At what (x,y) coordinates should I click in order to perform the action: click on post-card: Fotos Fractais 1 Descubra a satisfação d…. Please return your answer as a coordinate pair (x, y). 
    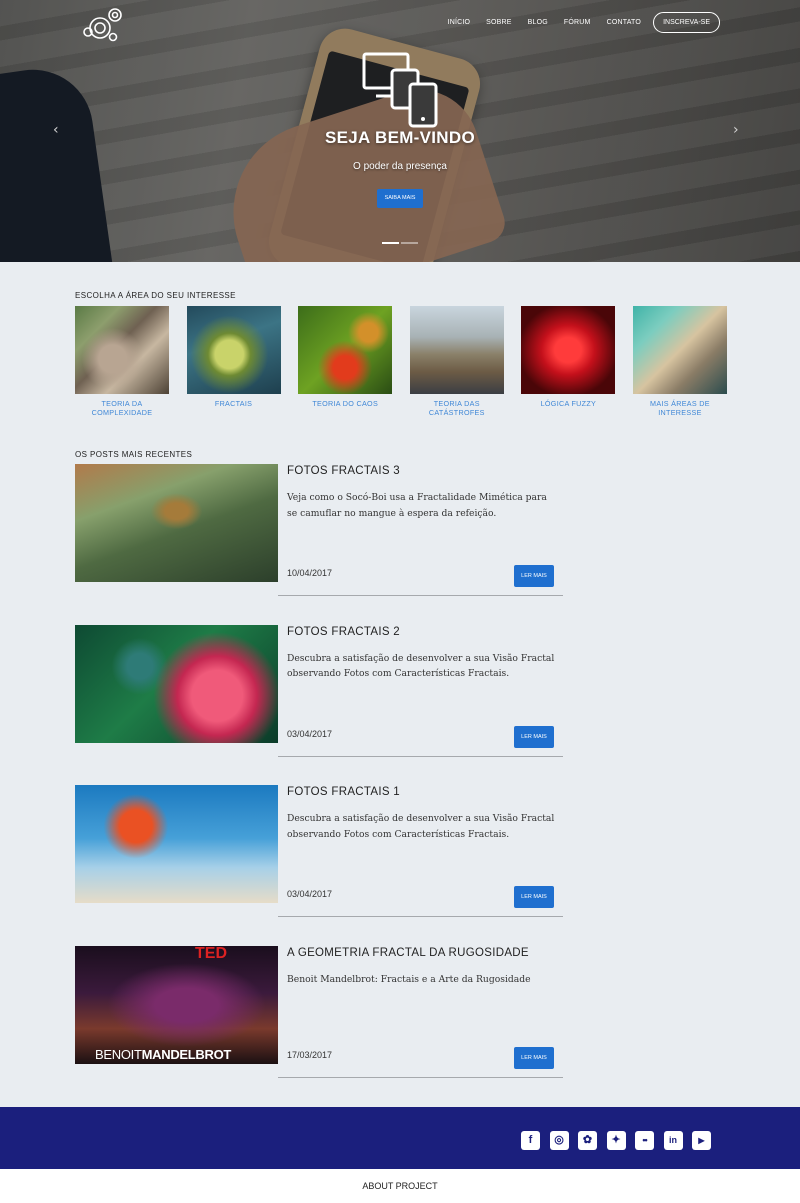
    Looking at the image, I should click on (319, 865).